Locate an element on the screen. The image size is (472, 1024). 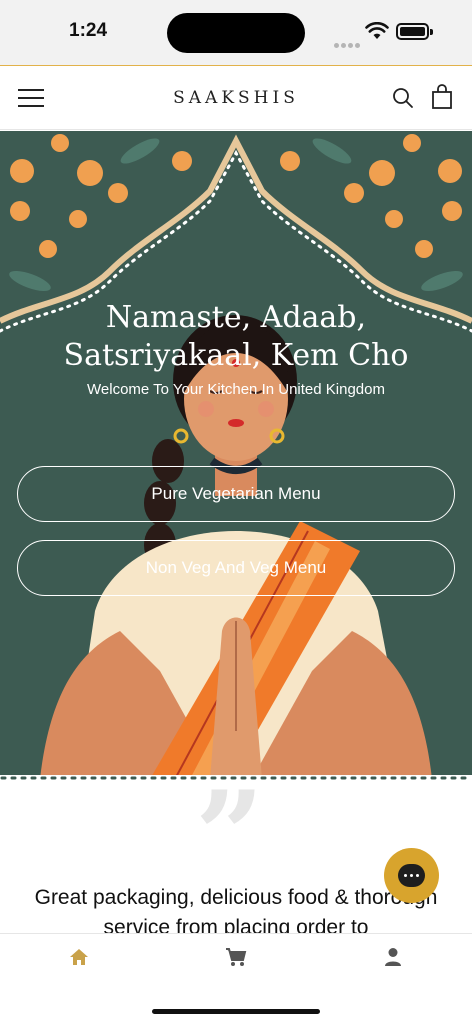
home-indicator is located at coordinates (236, 1011).